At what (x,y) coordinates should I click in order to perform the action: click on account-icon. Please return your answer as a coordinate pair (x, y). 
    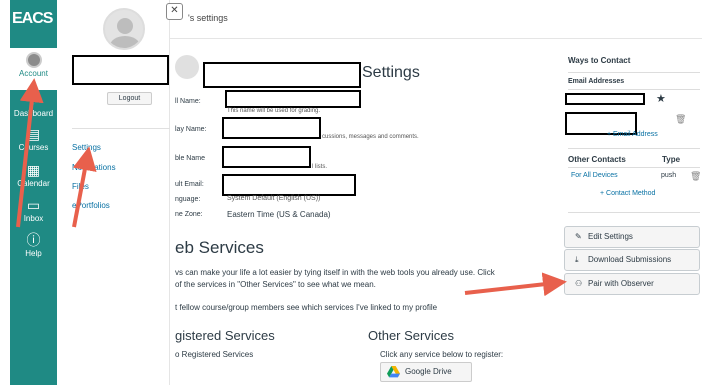
    Looking at the image, I should click on (33, 60).